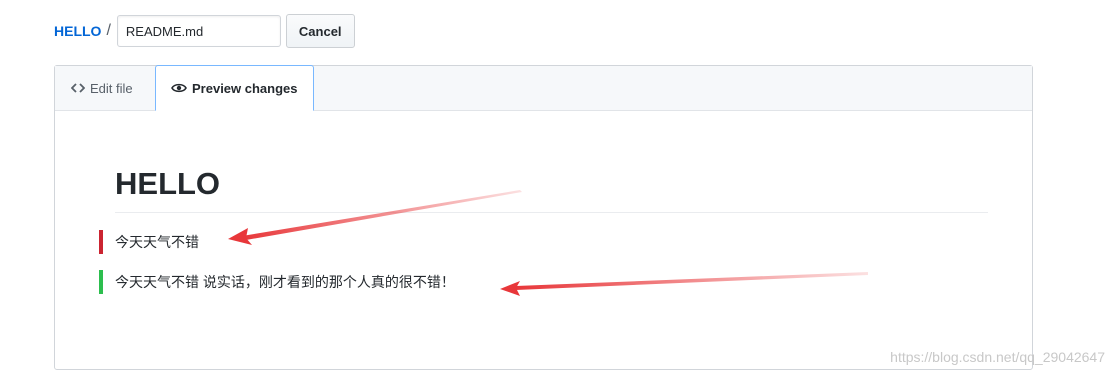 The width and height of the screenshot is (1113, 375). I want to click on tab-edit-file: Edit file, so click(102, 88).